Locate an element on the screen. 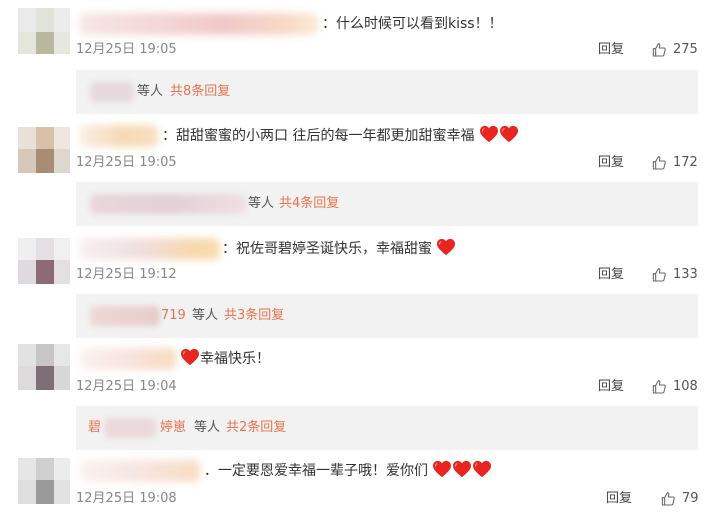 Image resolution: width=726 pixels, height=518 pixels. like-button: 108 is located at coordinates (674, 387).